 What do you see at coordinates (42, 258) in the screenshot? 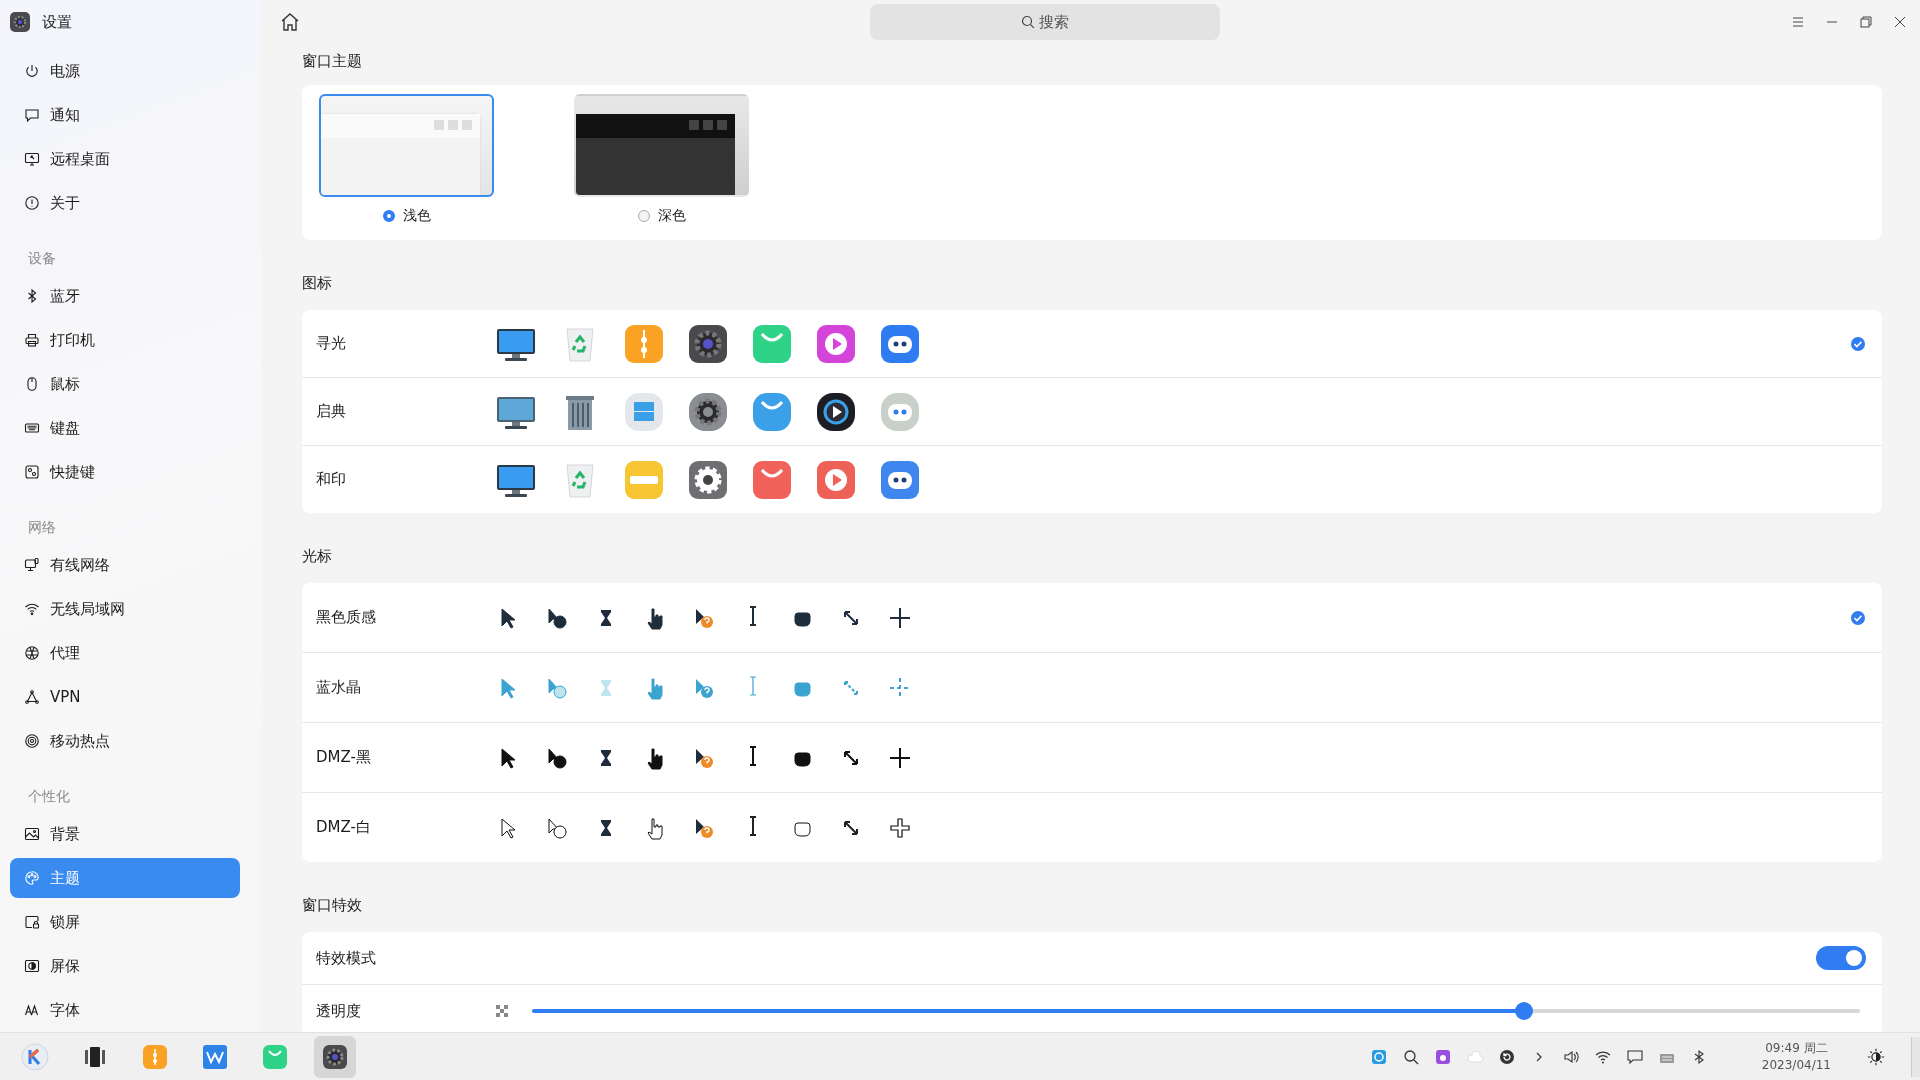
I see `section-header: 设备` at bounding box center [42, 258].